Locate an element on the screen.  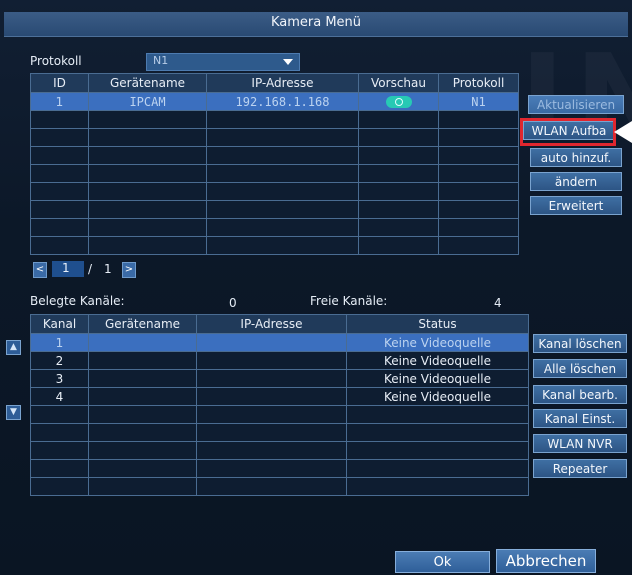
page-current: 1 is located at coordinates (68, 269).